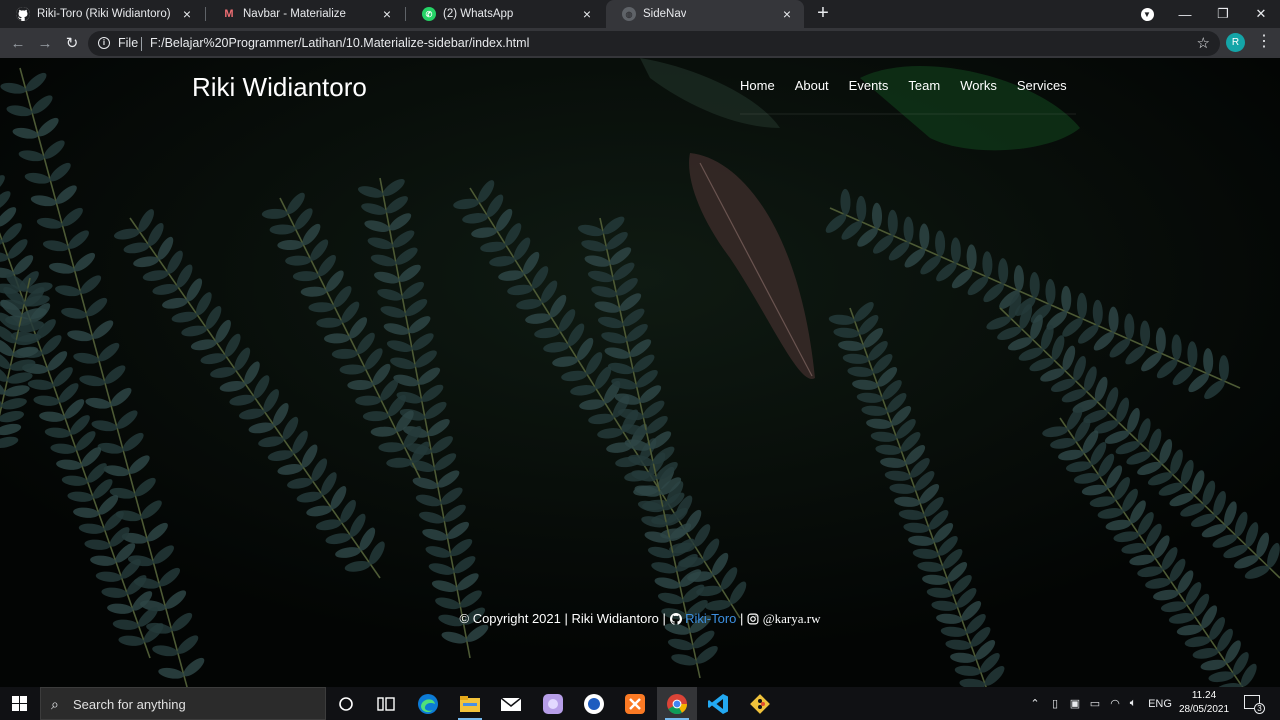 This screenshot has width=1280, height=720. I want to click on close-window-button: ✕, so click(1261, 14).